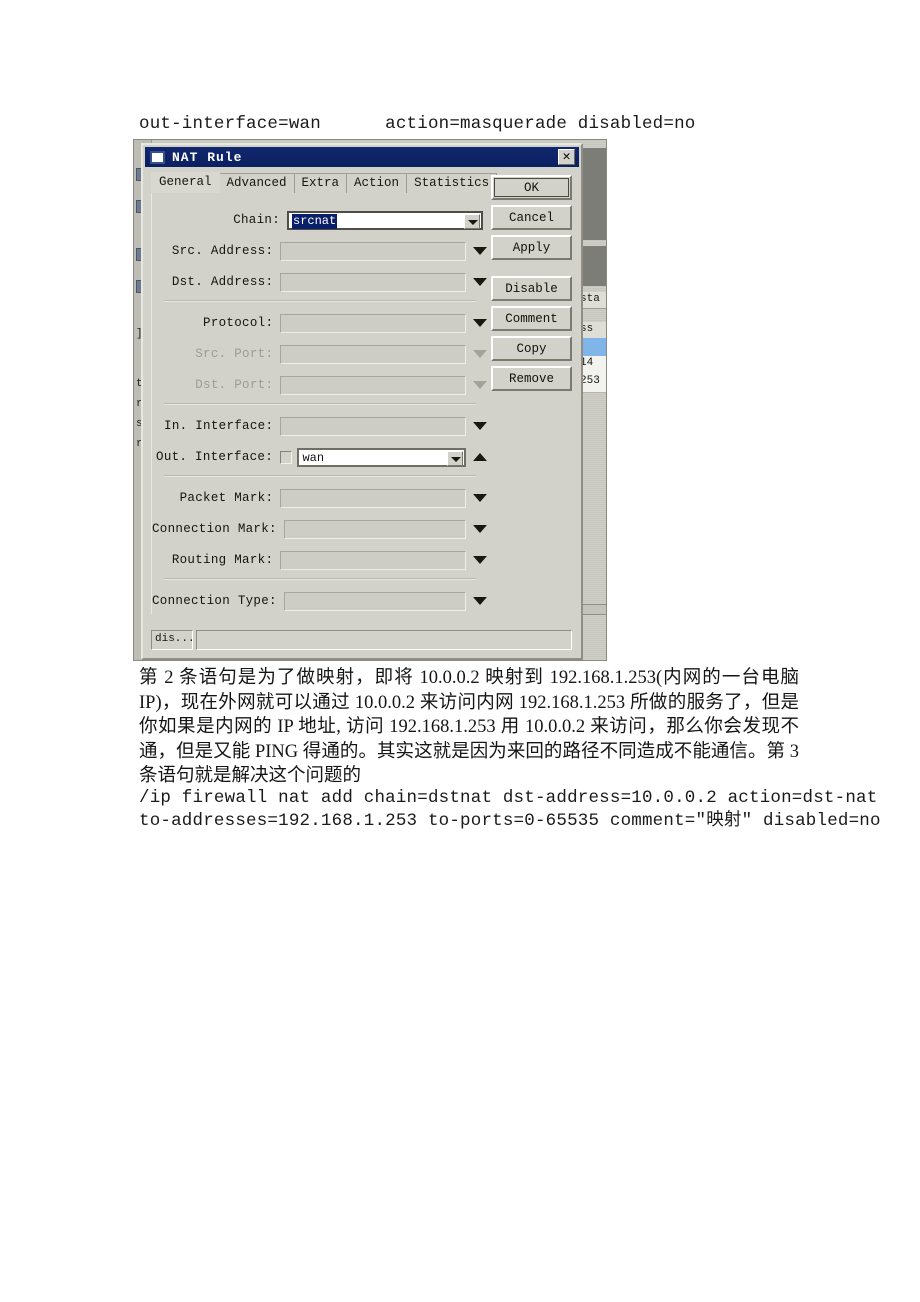 The width and height of the screenshot is (920, 1302). I want to click on dialog-titlebar: NAT Rule ✕, so click(362, 157).